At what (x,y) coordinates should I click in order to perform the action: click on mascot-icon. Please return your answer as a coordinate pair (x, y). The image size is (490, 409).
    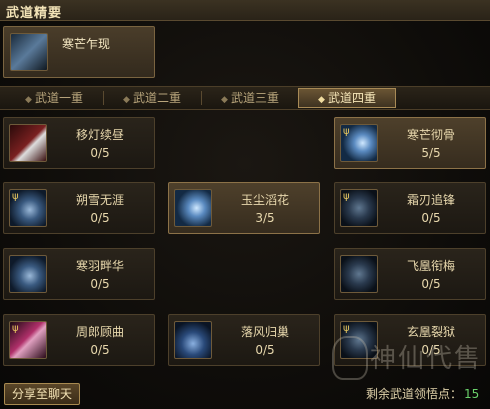
    Looking at the image, I should click on (350, 358).